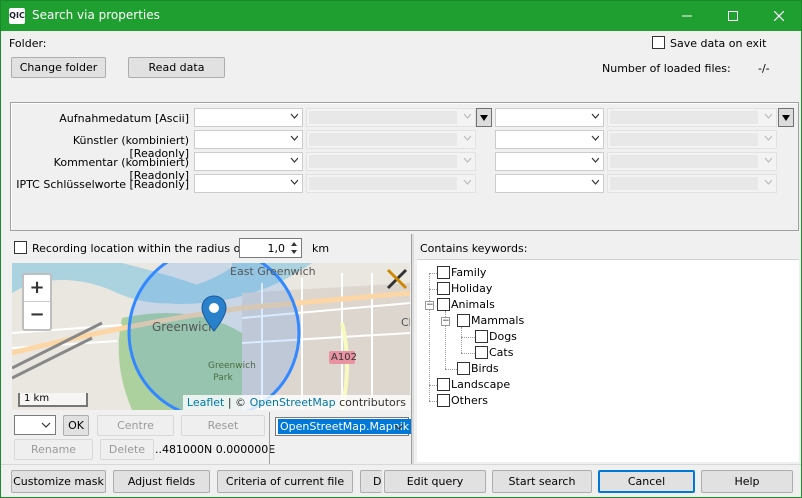  Describe the element at coordinates (46, 425) in the screenshot. I see `chevron-down-icon` at that location.